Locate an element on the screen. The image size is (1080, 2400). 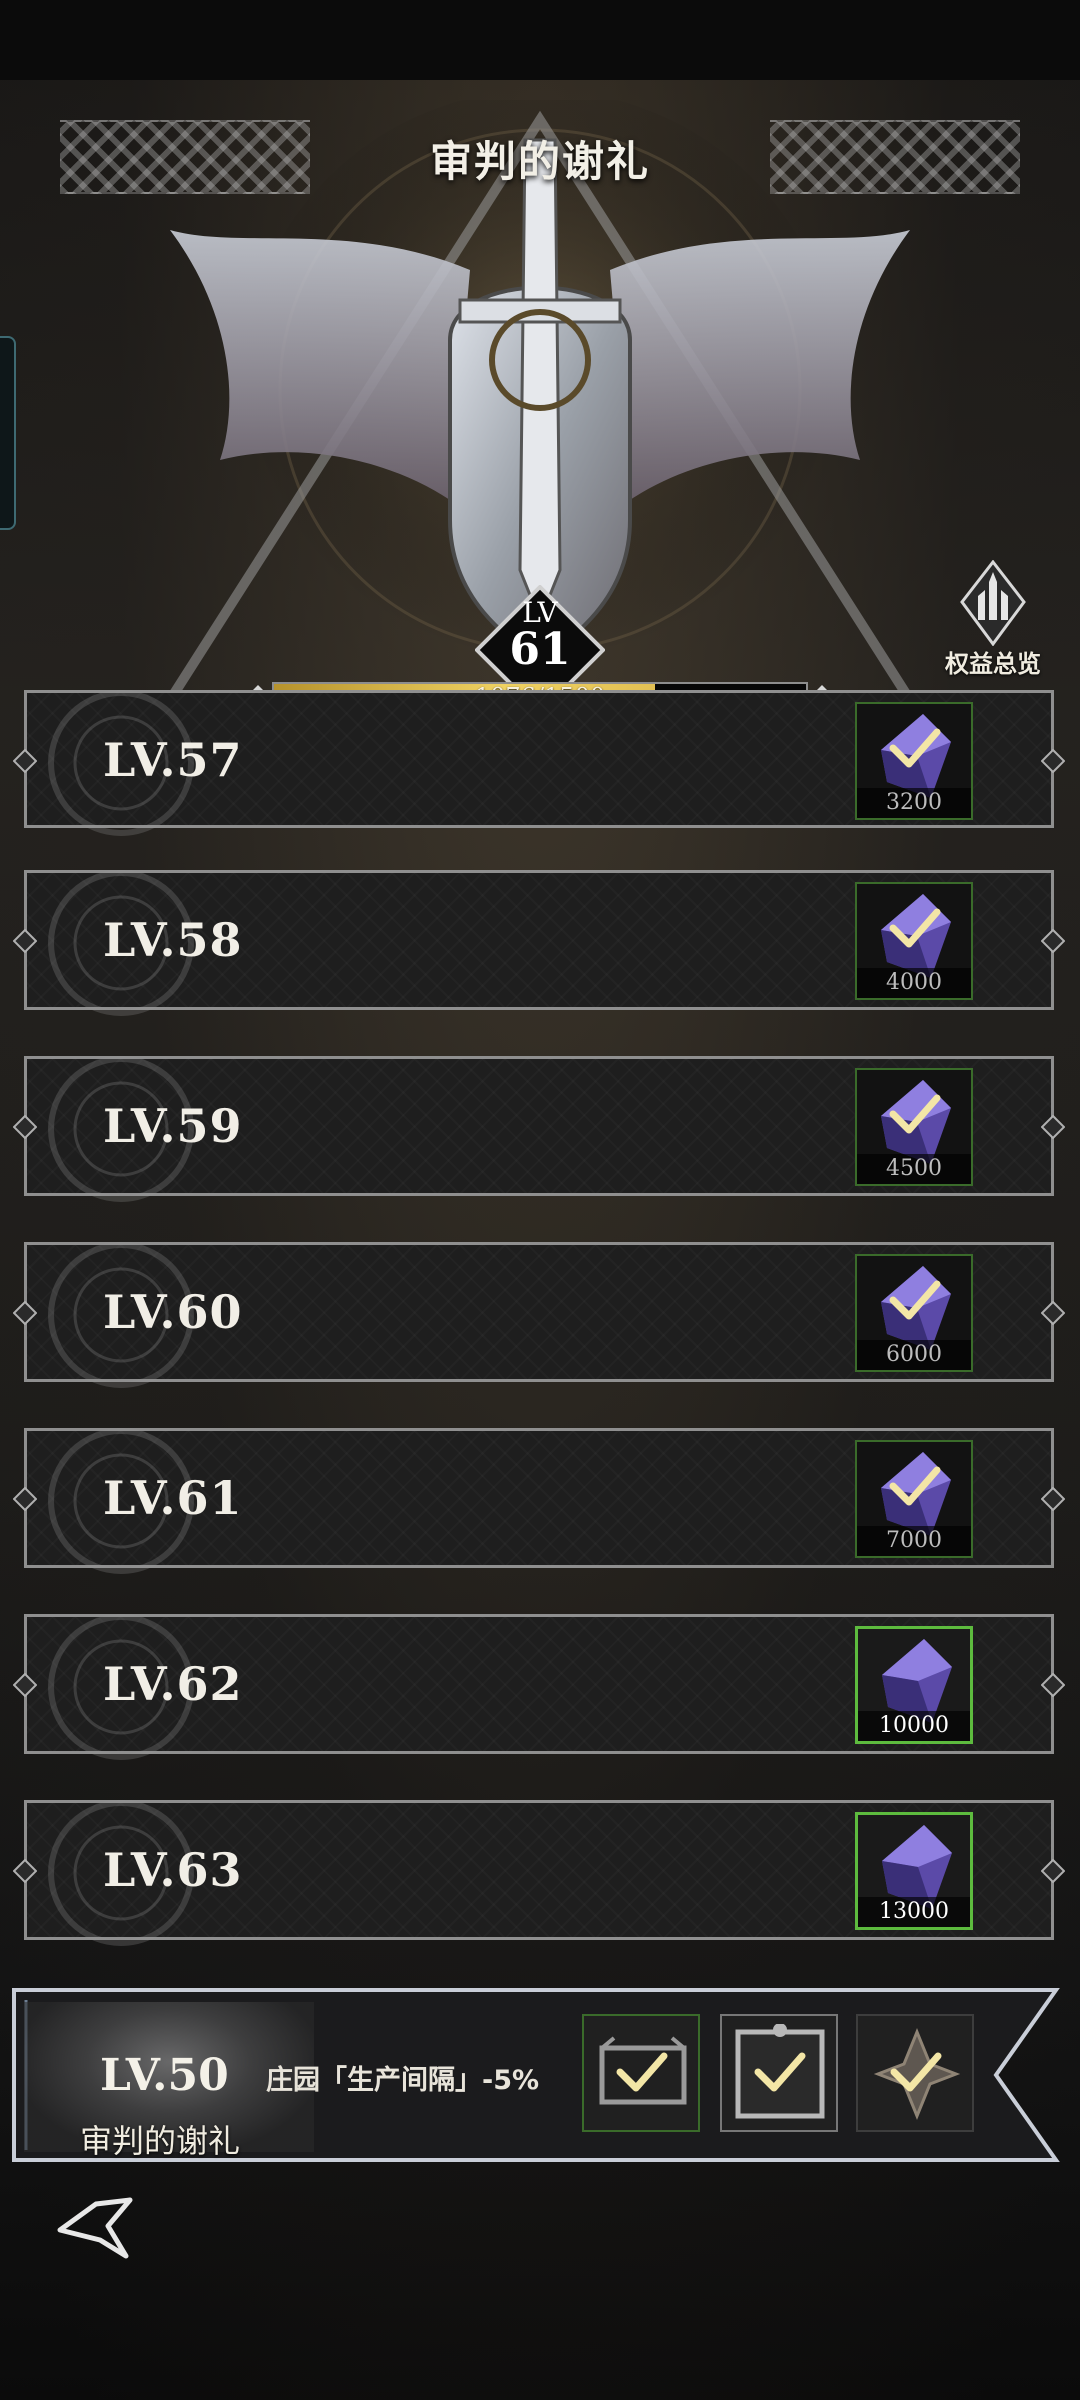
level-label: LV.62 is located at coordinates (173, 1684).